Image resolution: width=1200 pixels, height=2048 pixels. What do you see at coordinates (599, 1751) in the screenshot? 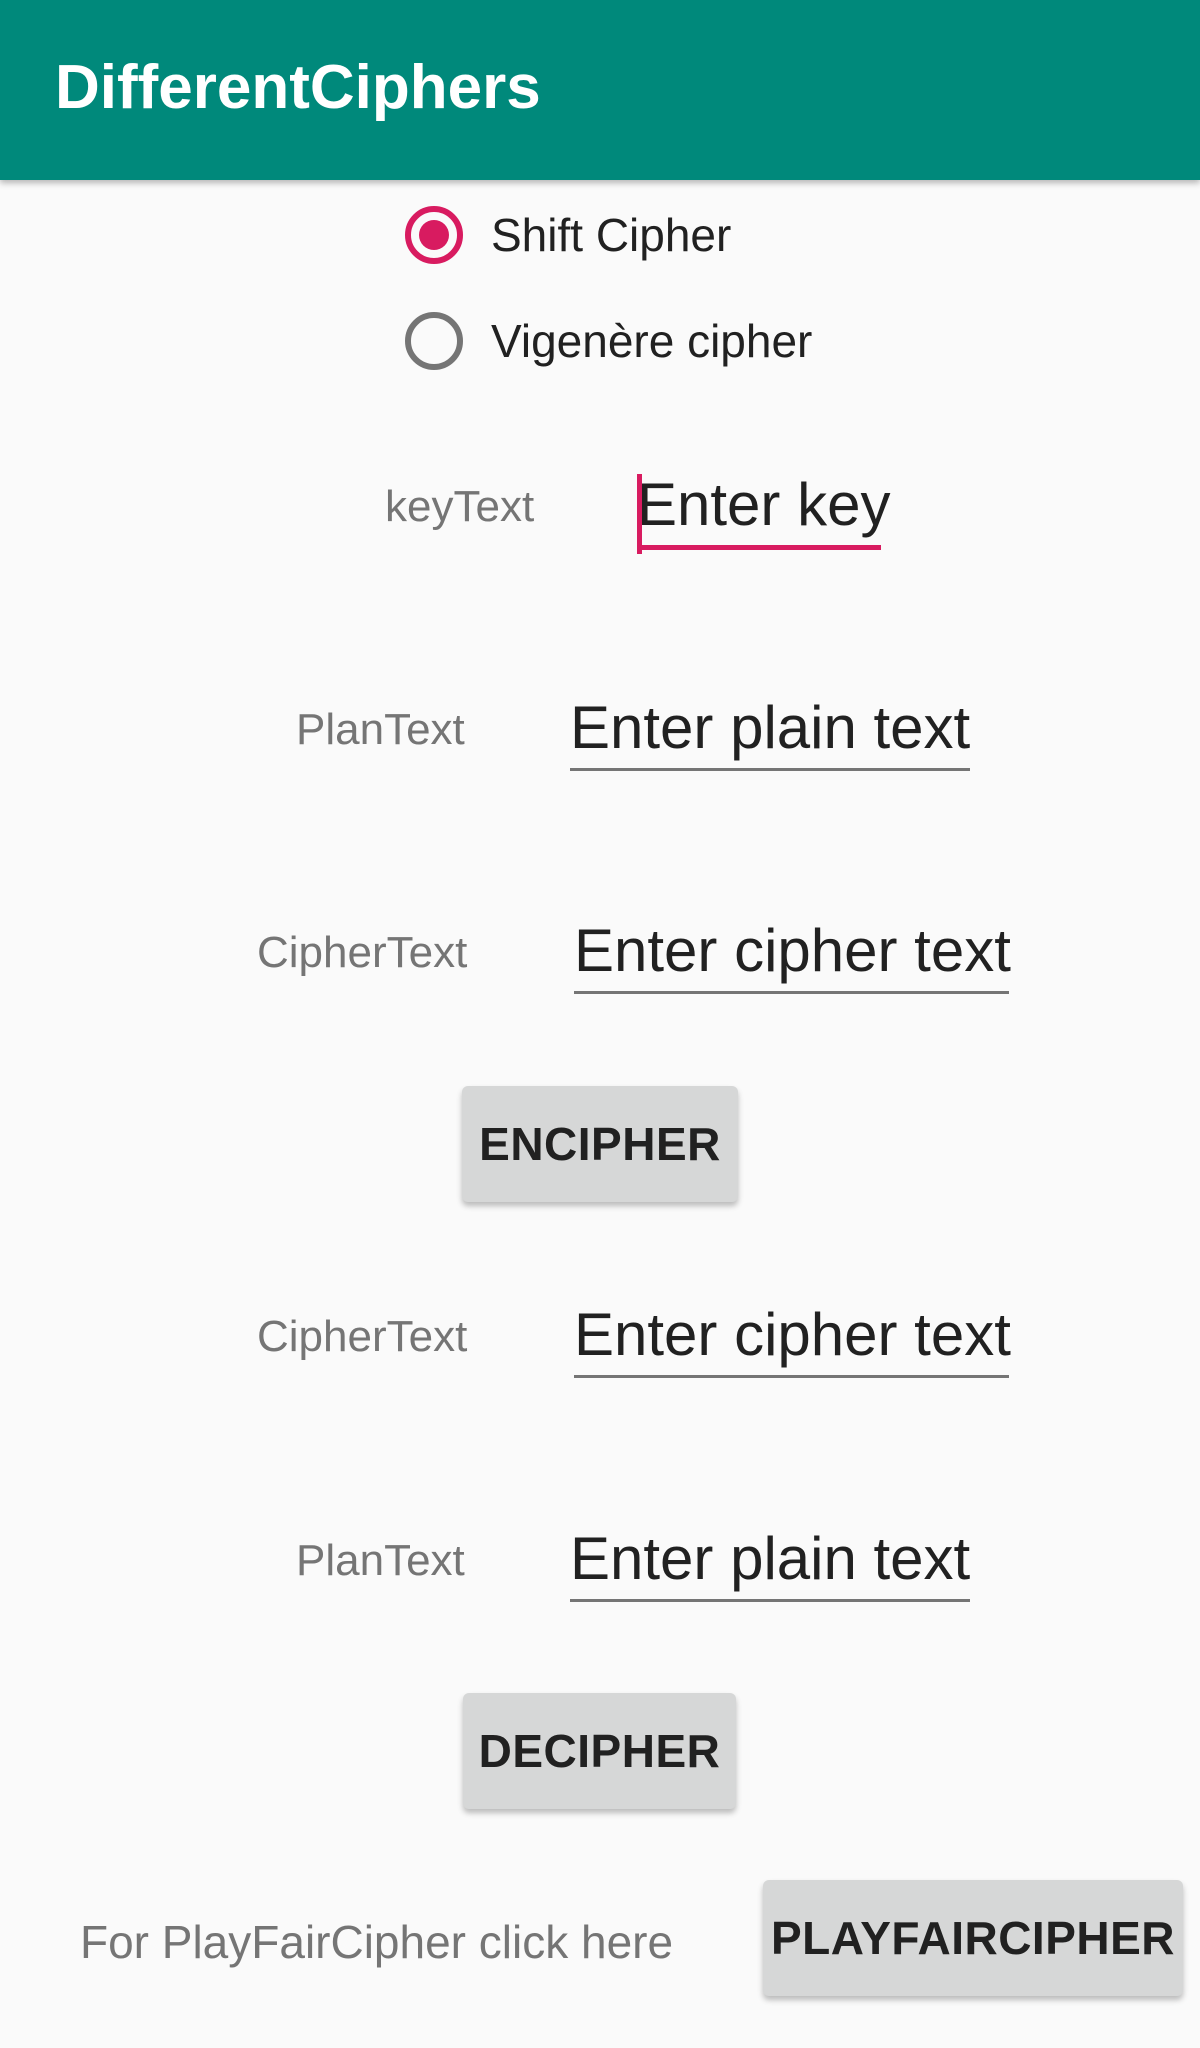
I see `decipher-button: DECIPHER` at bounding box center [599, 1751].